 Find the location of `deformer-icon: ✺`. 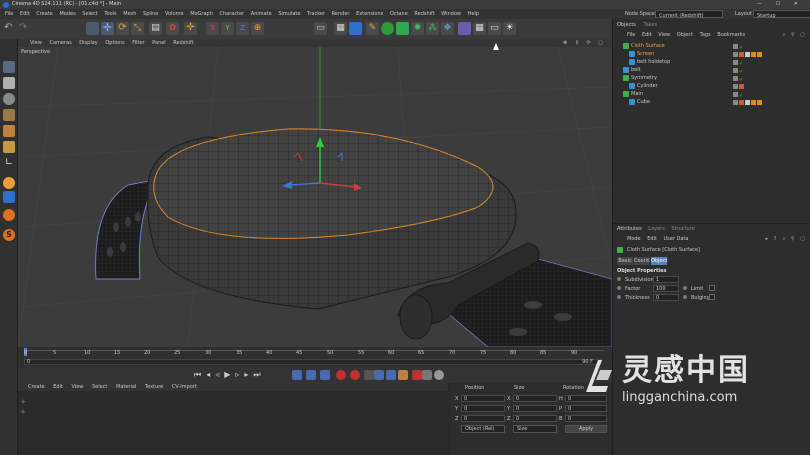

deformer-icon: ✺ is located at coordinates (417, 28).